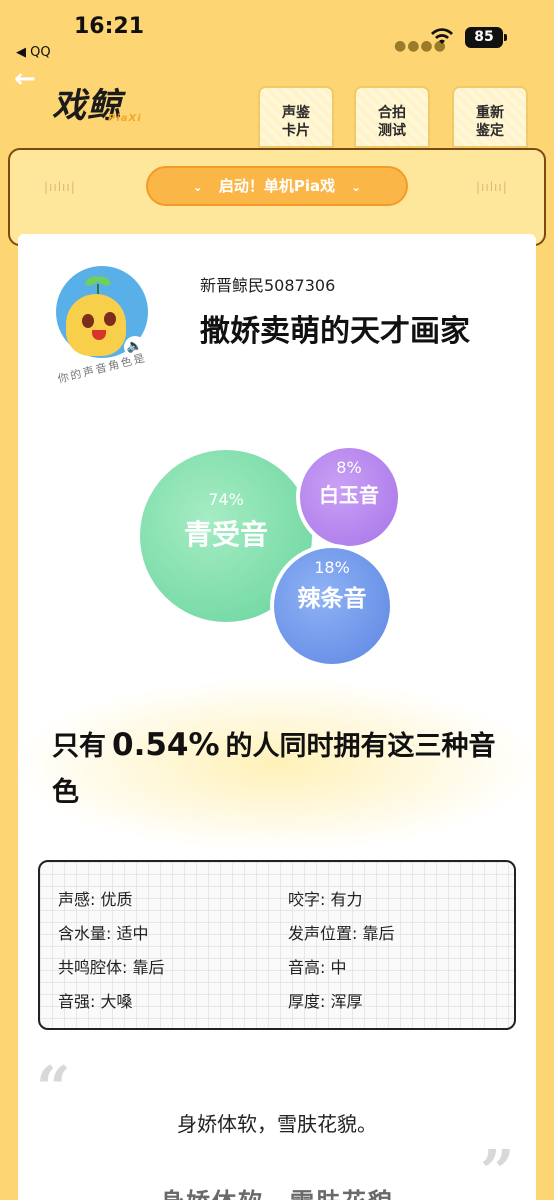 This screenshot has width=554, height=1200. Describe the element at coordinates (25, 79) in the screenshot. I see `back-arrow-icon: ←` at that location.